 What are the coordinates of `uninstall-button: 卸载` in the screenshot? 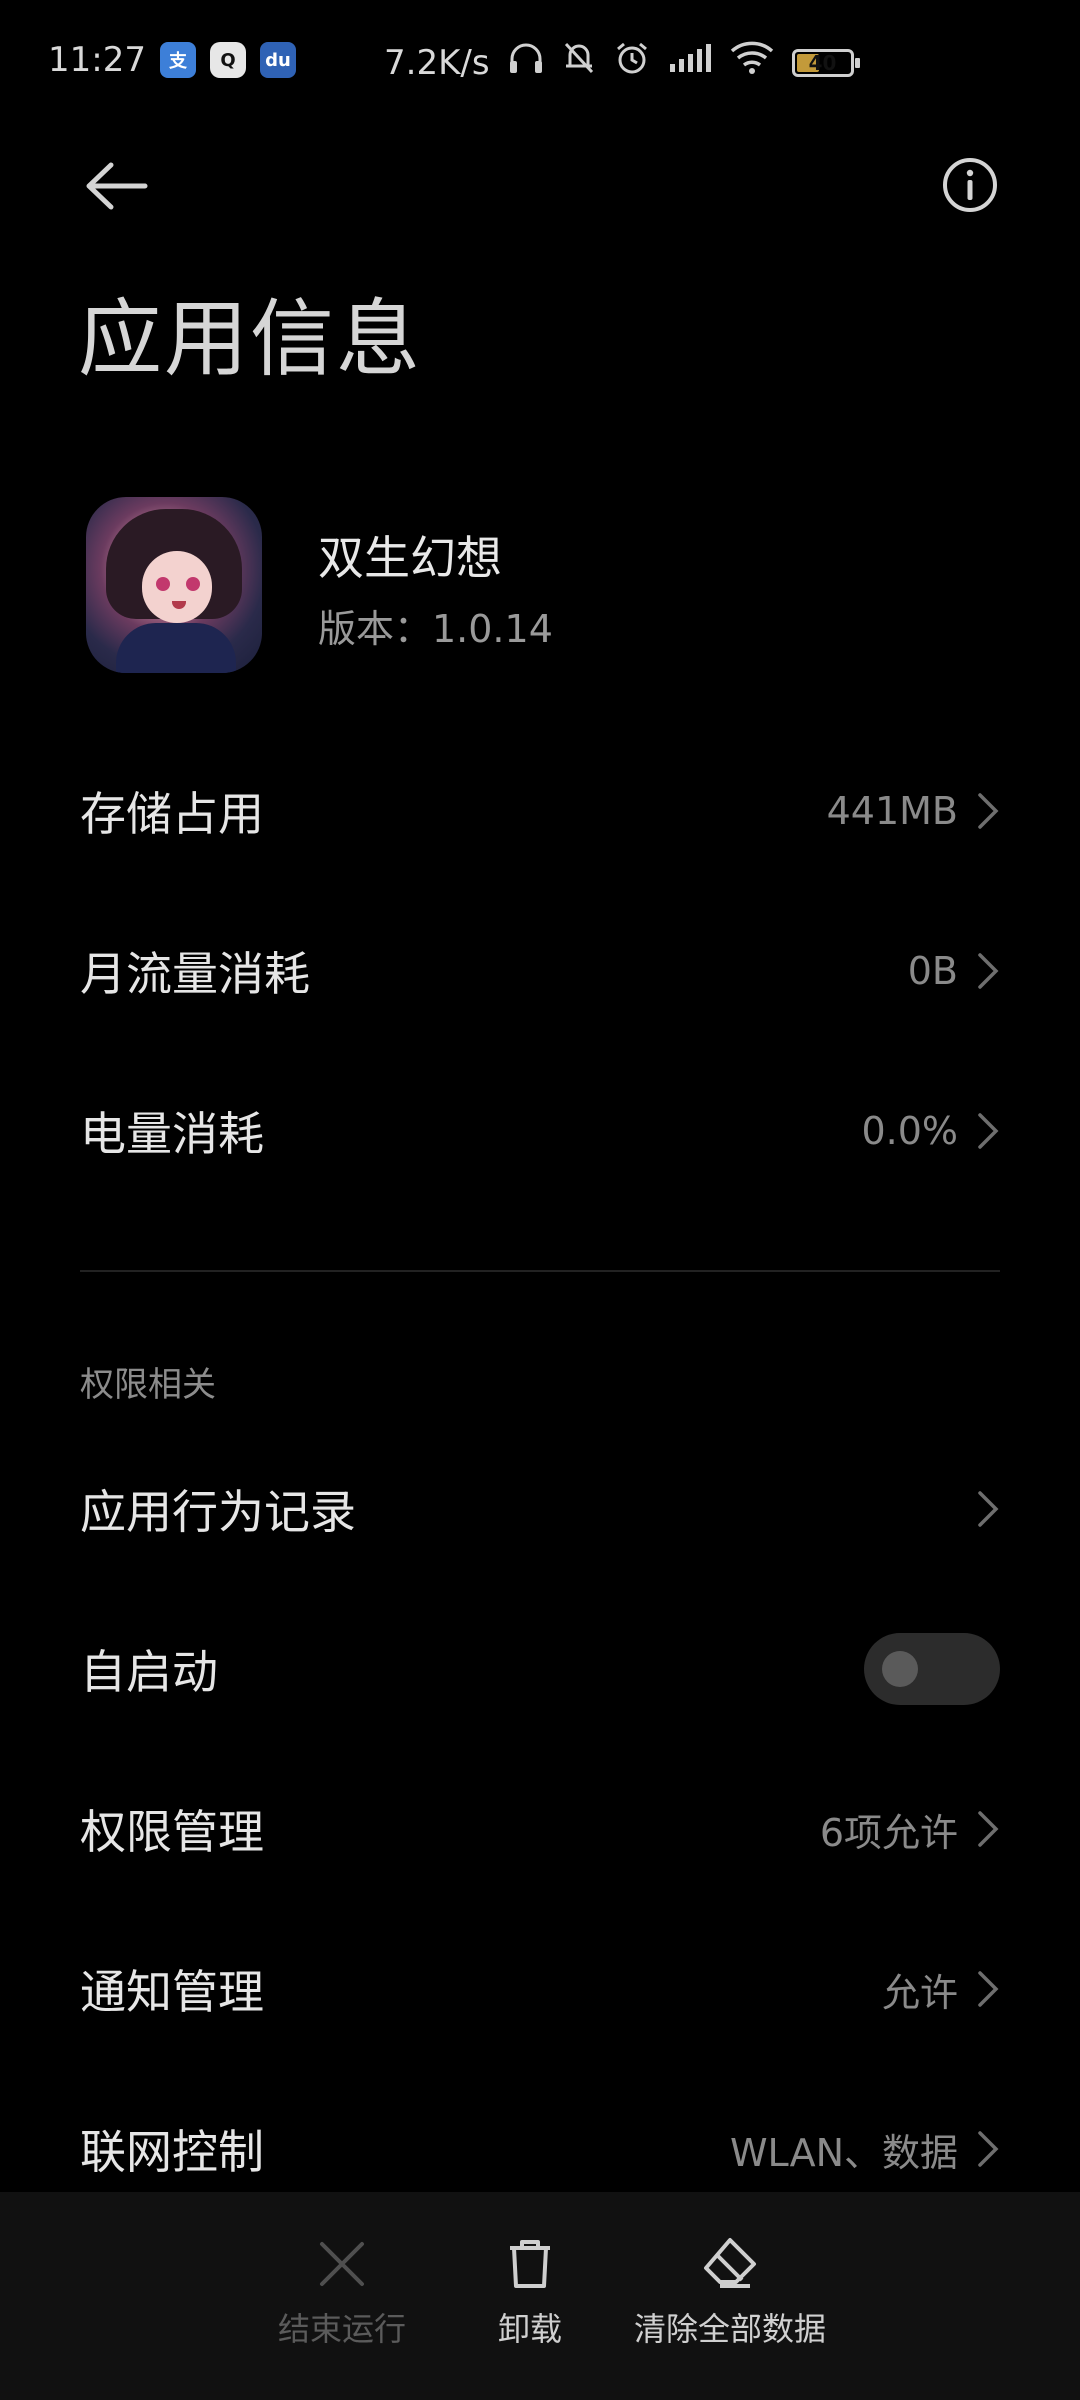 It's located at (530, 2306).